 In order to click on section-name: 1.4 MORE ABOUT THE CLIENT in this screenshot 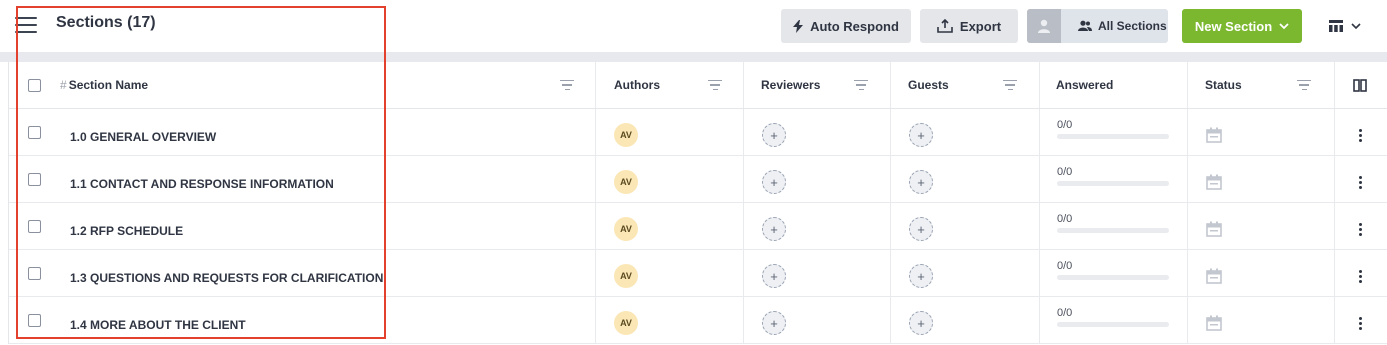, I will do `click(158, 323)`.